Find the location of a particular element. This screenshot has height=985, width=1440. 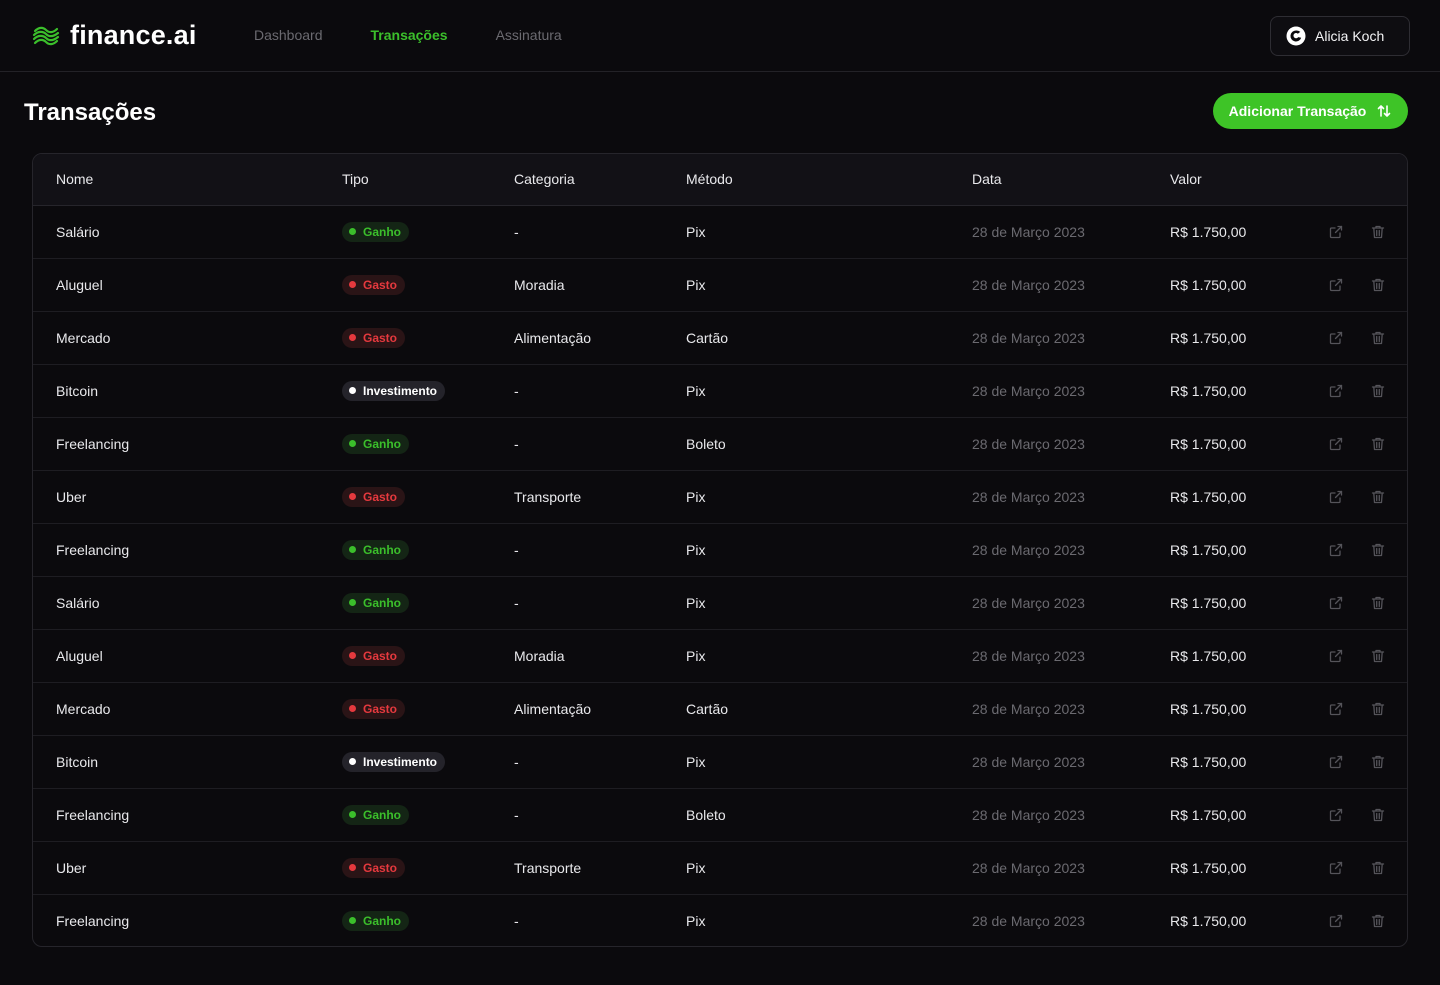

tipo-badge: Investimento is located at coordinates (394, 761).